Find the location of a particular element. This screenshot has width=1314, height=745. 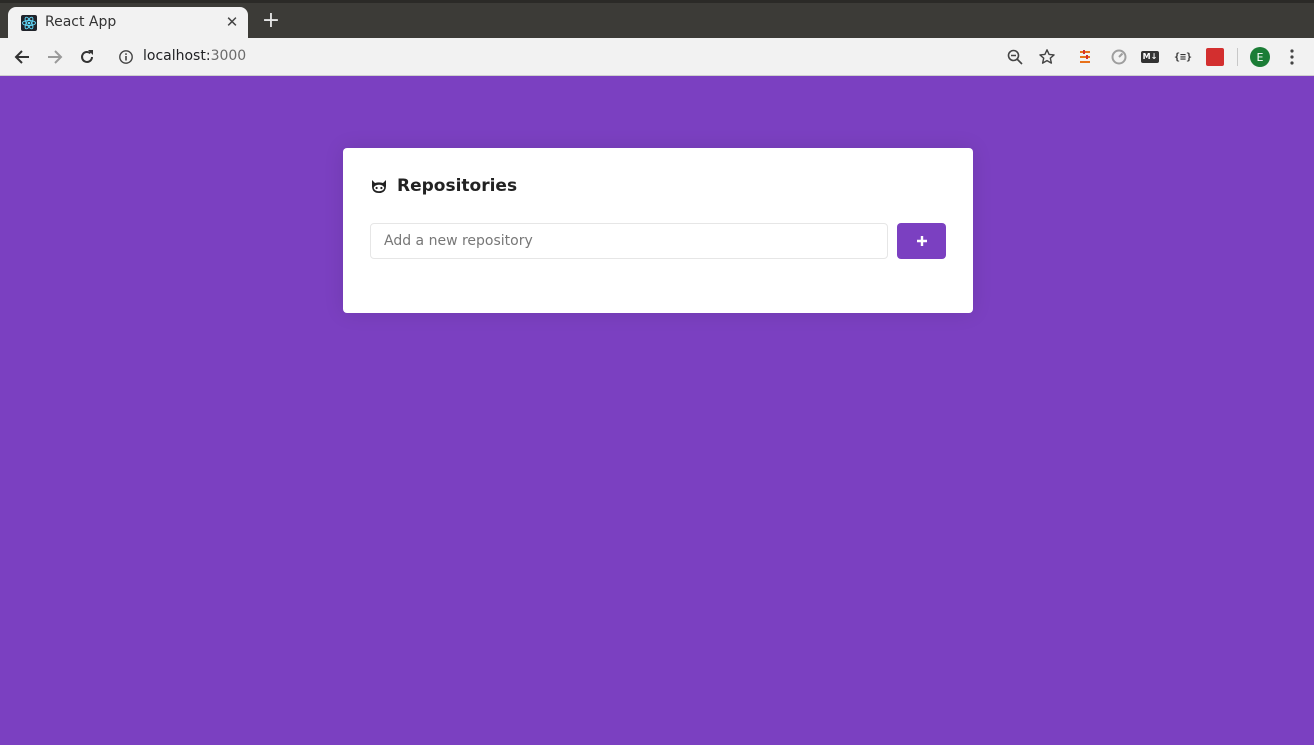

reload-icon is located at coordinates (87, 57).